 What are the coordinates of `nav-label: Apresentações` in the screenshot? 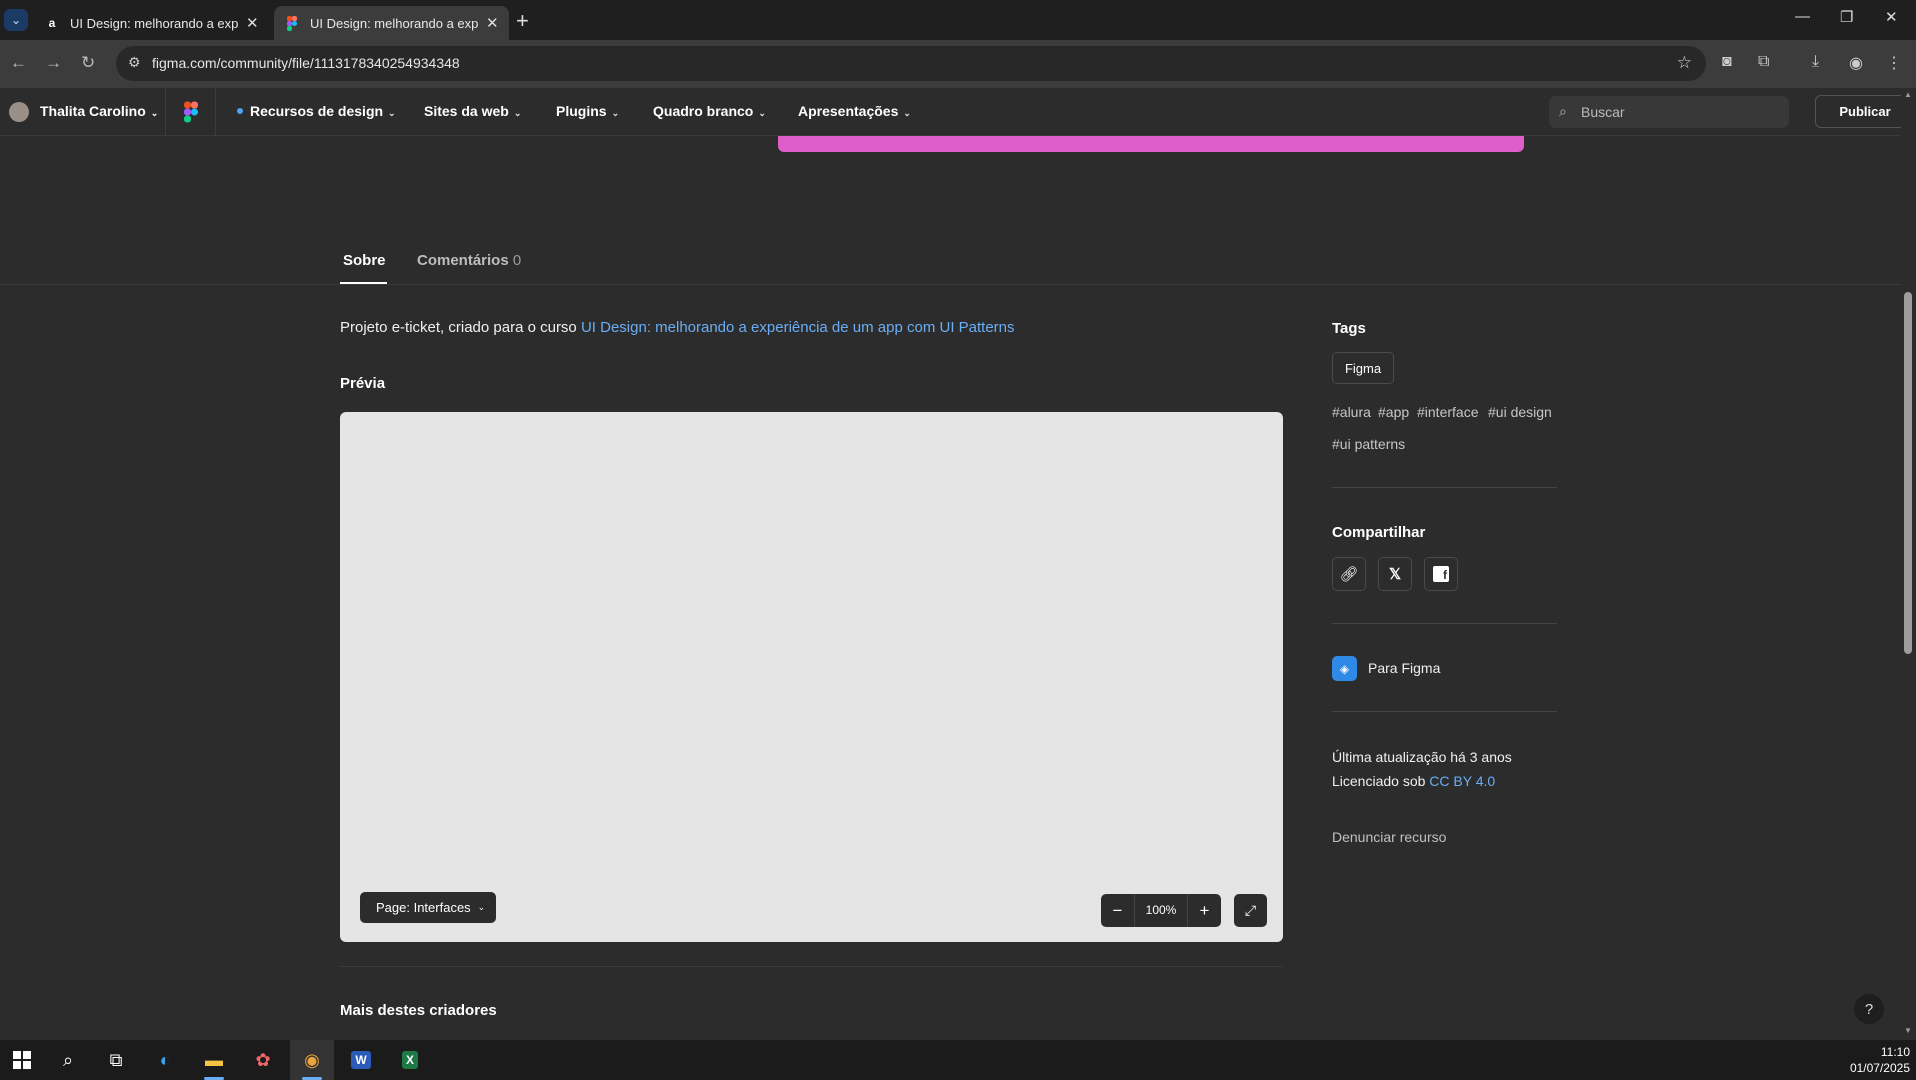 It's located at (848, 111).